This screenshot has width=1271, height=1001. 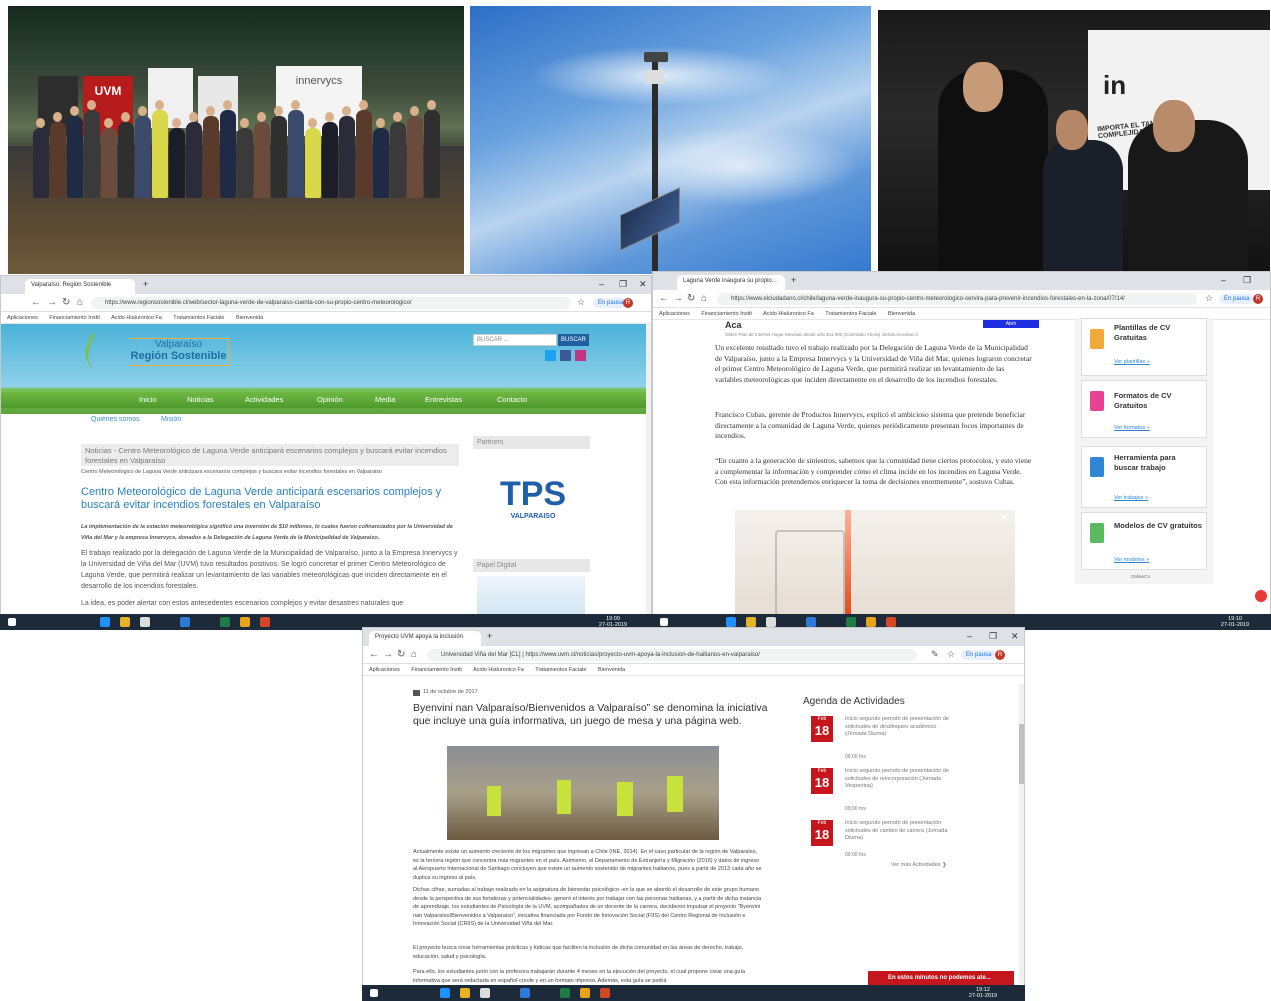 What do you see at coordinates (443, 400) in the screenshot?
I see `menu-entrevistas: Entrevistas` at bounding box center [443, 400].